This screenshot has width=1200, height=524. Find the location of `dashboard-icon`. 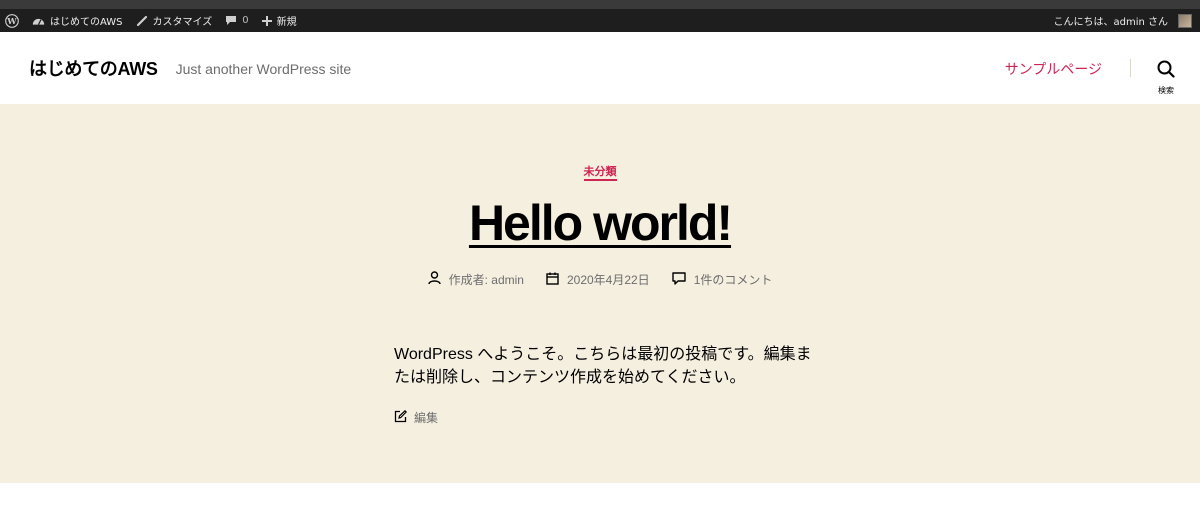

dashboard-icon is located at coordinates (38, 20).